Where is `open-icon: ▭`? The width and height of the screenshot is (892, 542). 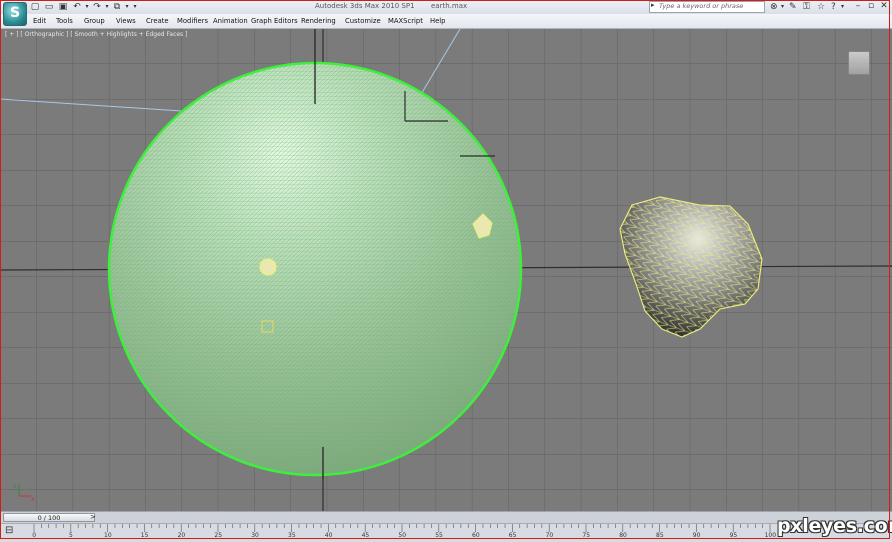
open-icon: ▭ is located at coordinates (49, 7).